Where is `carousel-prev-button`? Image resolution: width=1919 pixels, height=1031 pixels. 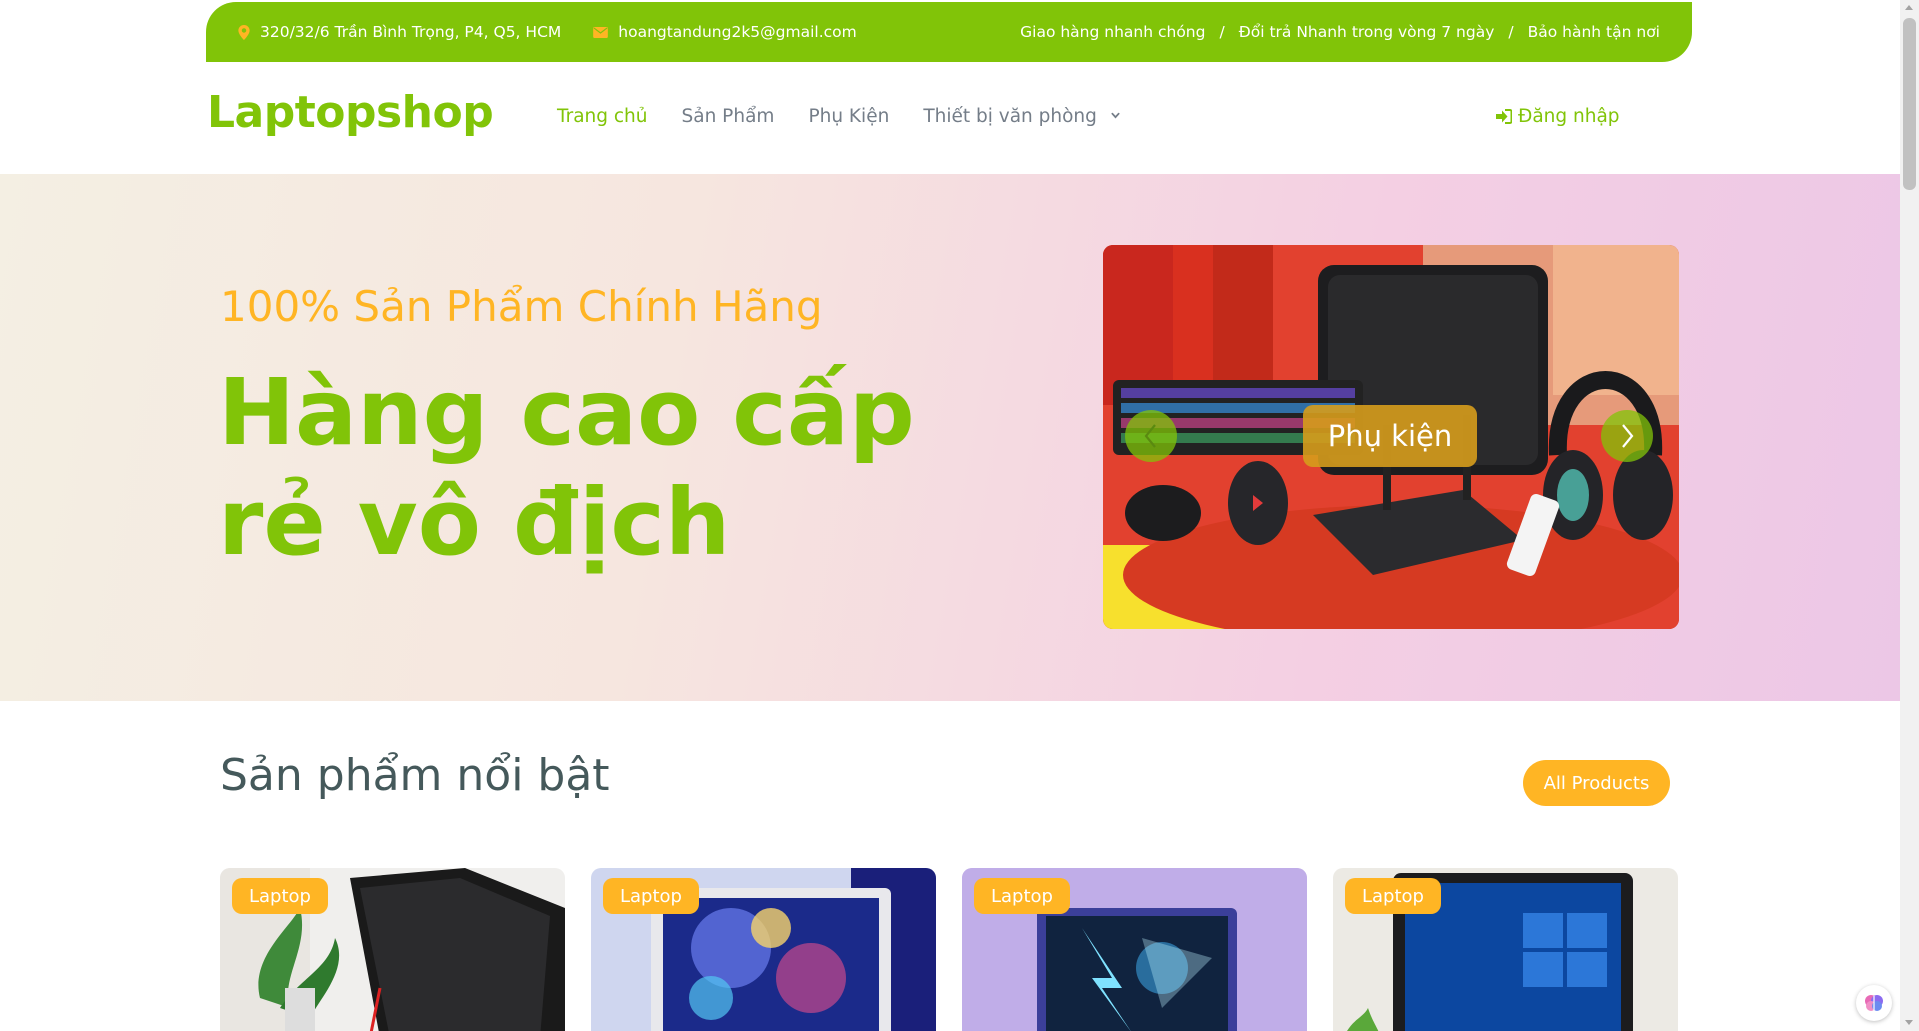
carousel-prev-button is located at coordinates (1151, 436).